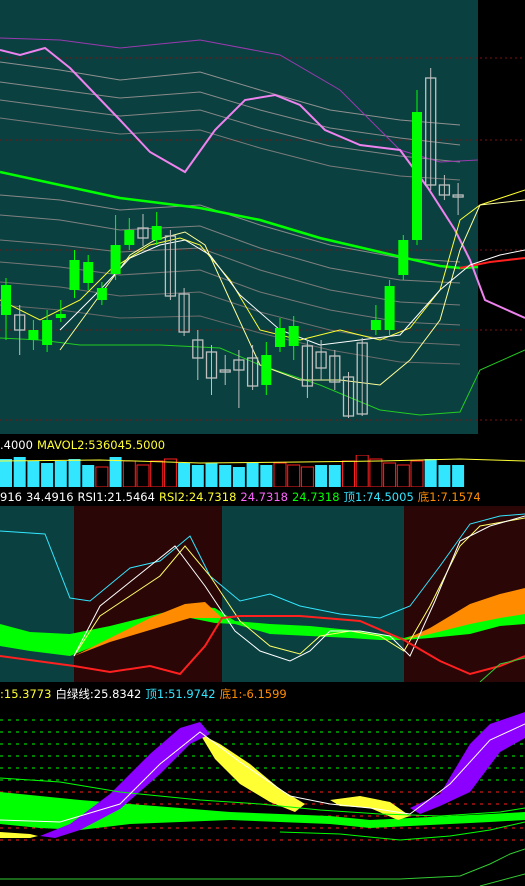 Image resolution: width=525 pixels, height=886 pixels. Describe the element at coordinates (116, 497) in the screenshot. I see `rsi1-value: RSI1:21.5464` at that location.